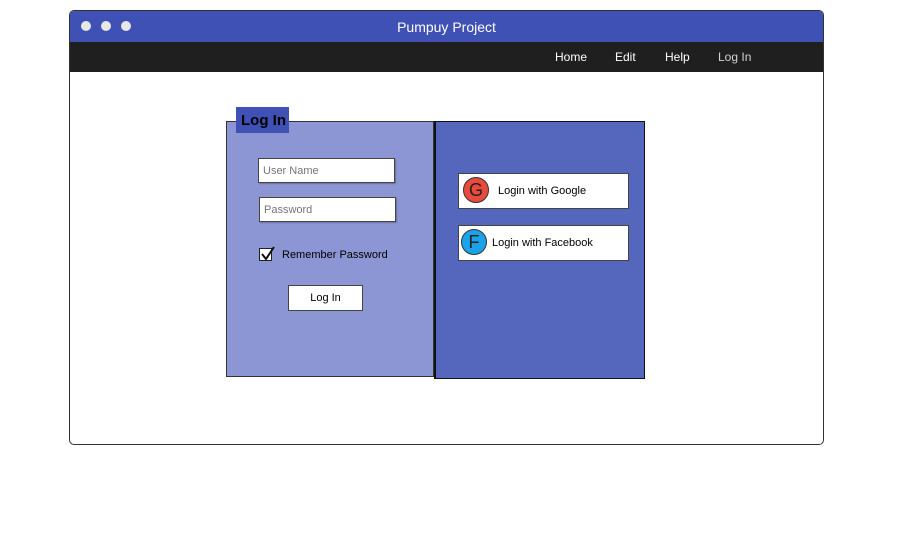  What do you see at coordinates (476, 190) in the screenshot?
I see `google-icon: G` at bounding box center [476, 190].